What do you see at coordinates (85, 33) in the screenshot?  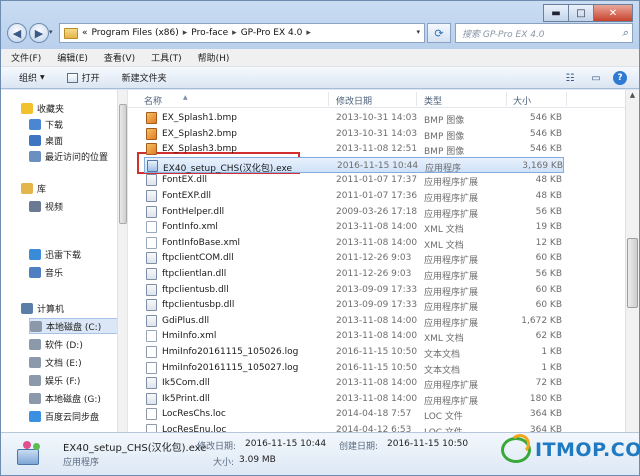 I see `address-overflow: «` at bounding box center [85, 33].